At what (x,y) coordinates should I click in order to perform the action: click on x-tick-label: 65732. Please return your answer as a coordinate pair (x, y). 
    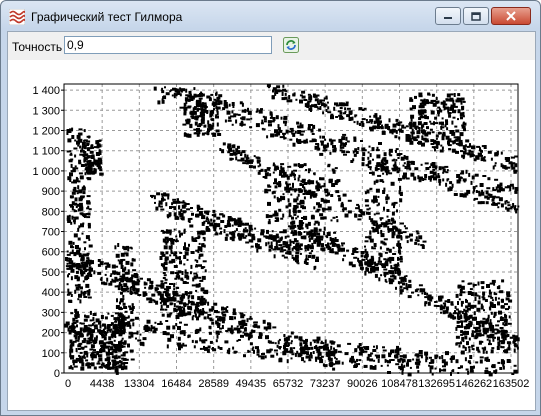
    Looking at the image, I should click on (288, 384).